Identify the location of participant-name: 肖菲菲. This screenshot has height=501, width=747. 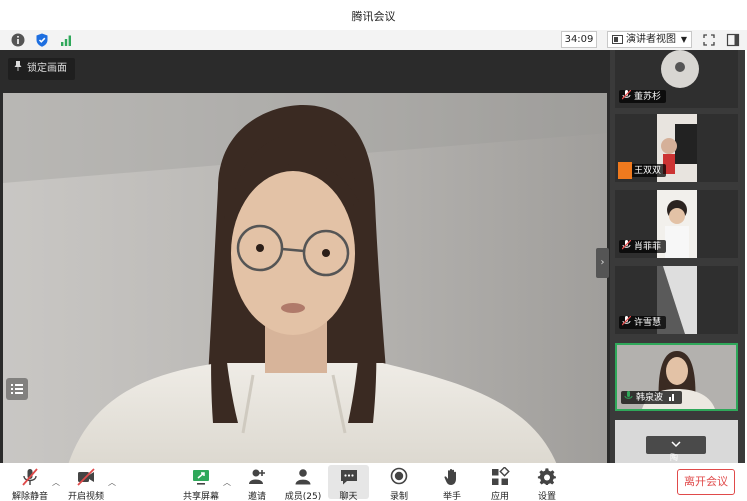
(648, 247).